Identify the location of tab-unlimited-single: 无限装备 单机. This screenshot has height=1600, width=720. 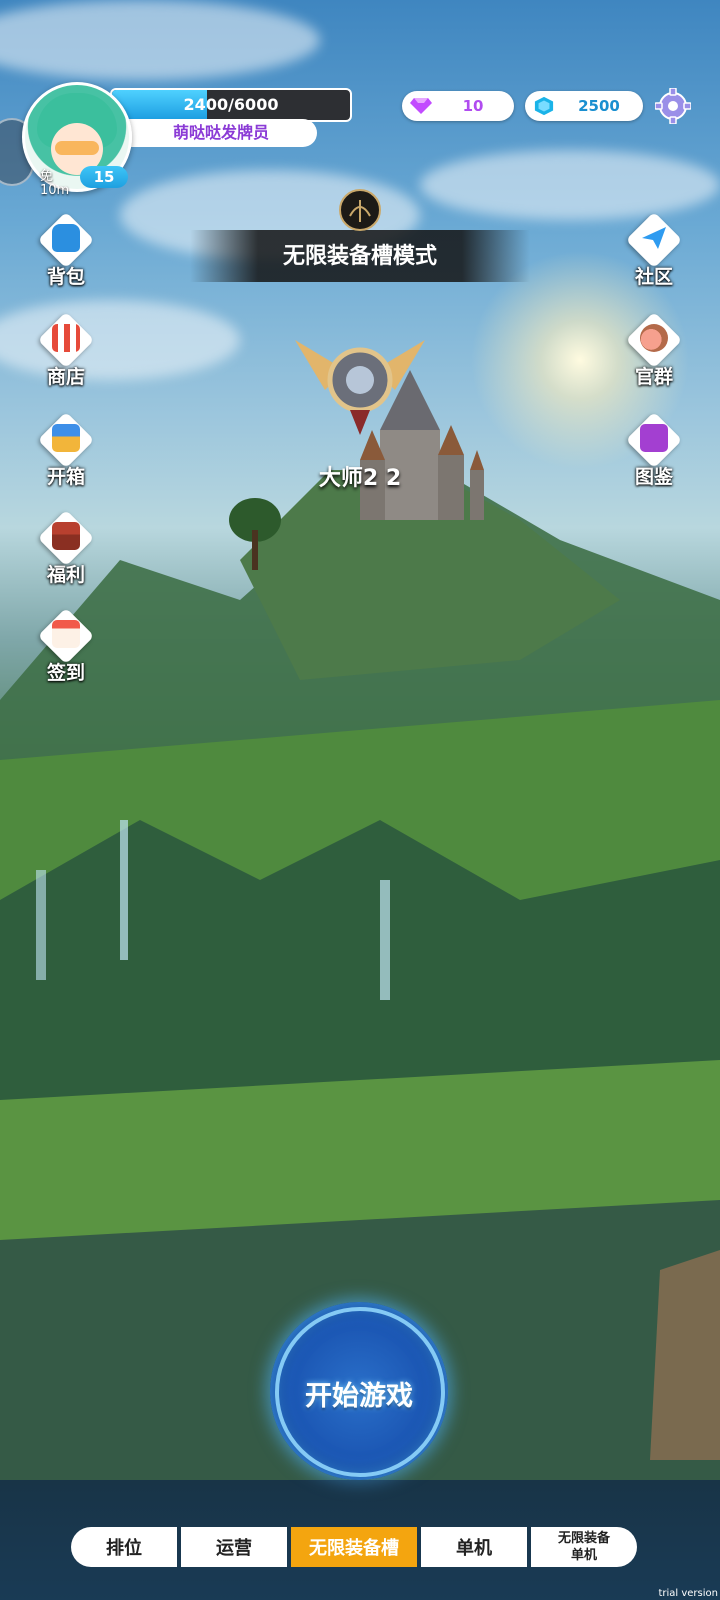
(584, 1547).